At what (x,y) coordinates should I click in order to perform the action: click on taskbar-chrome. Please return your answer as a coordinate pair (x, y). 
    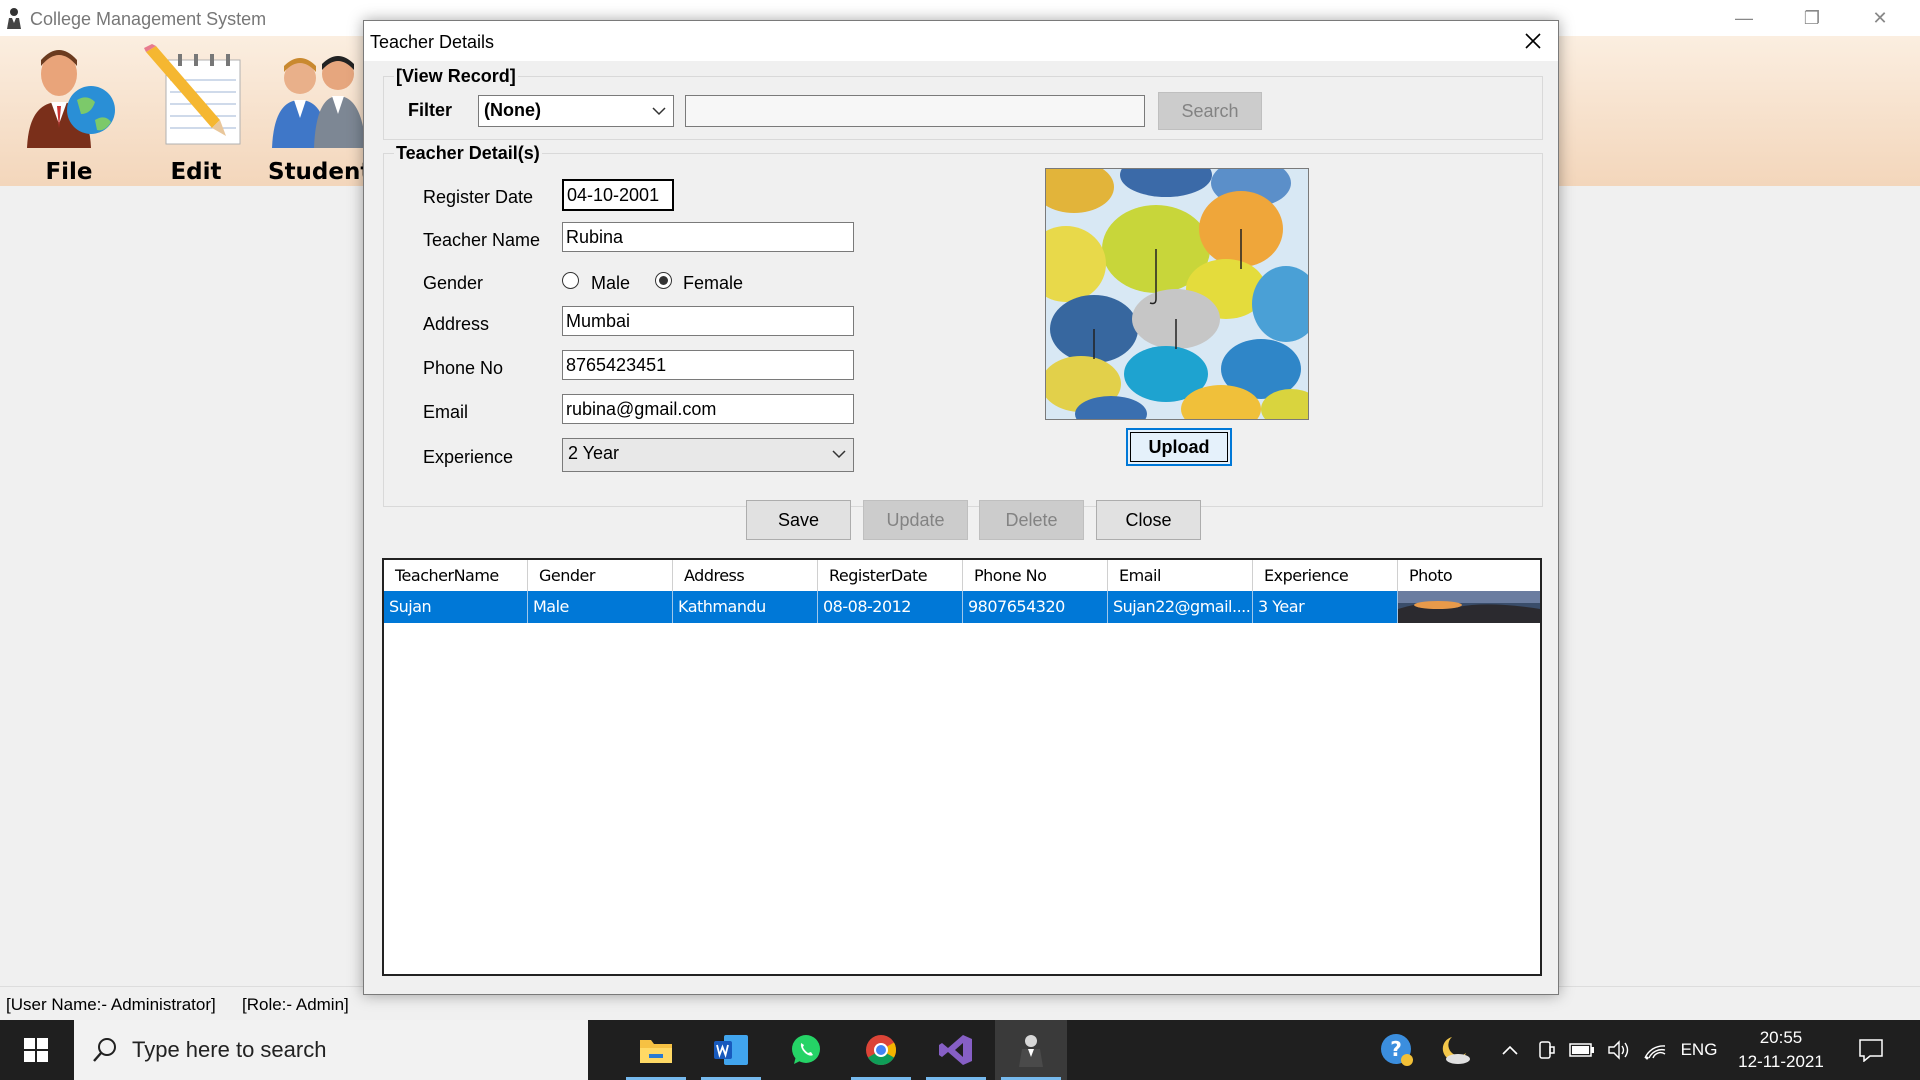
    Looking at the image, I should click on (881, 1050).